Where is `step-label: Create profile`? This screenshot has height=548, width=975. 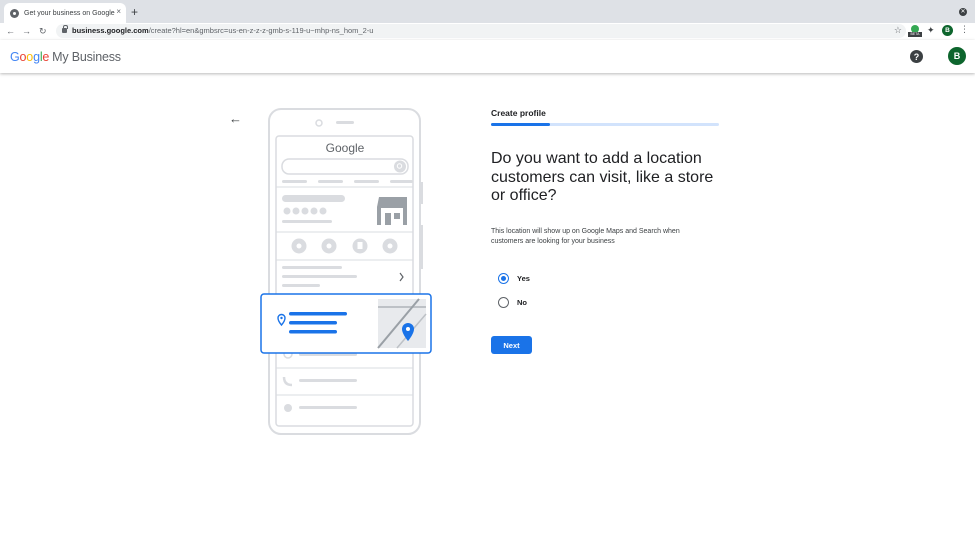
step-label: Create profile is located at coordinates (518, 113).